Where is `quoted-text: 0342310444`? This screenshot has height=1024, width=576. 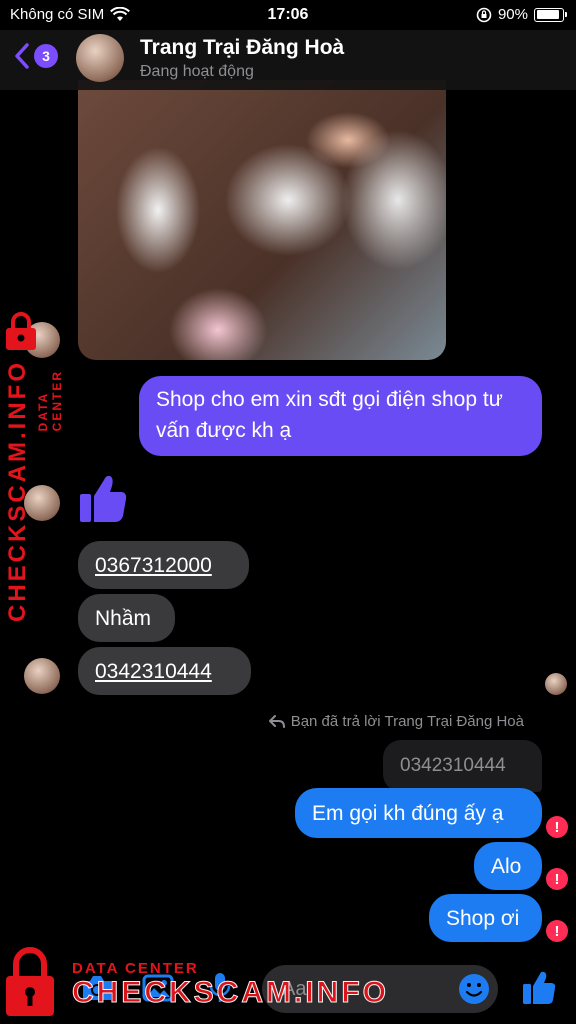
quoted-text: 0342310444 is located at coordinates (453, 765).